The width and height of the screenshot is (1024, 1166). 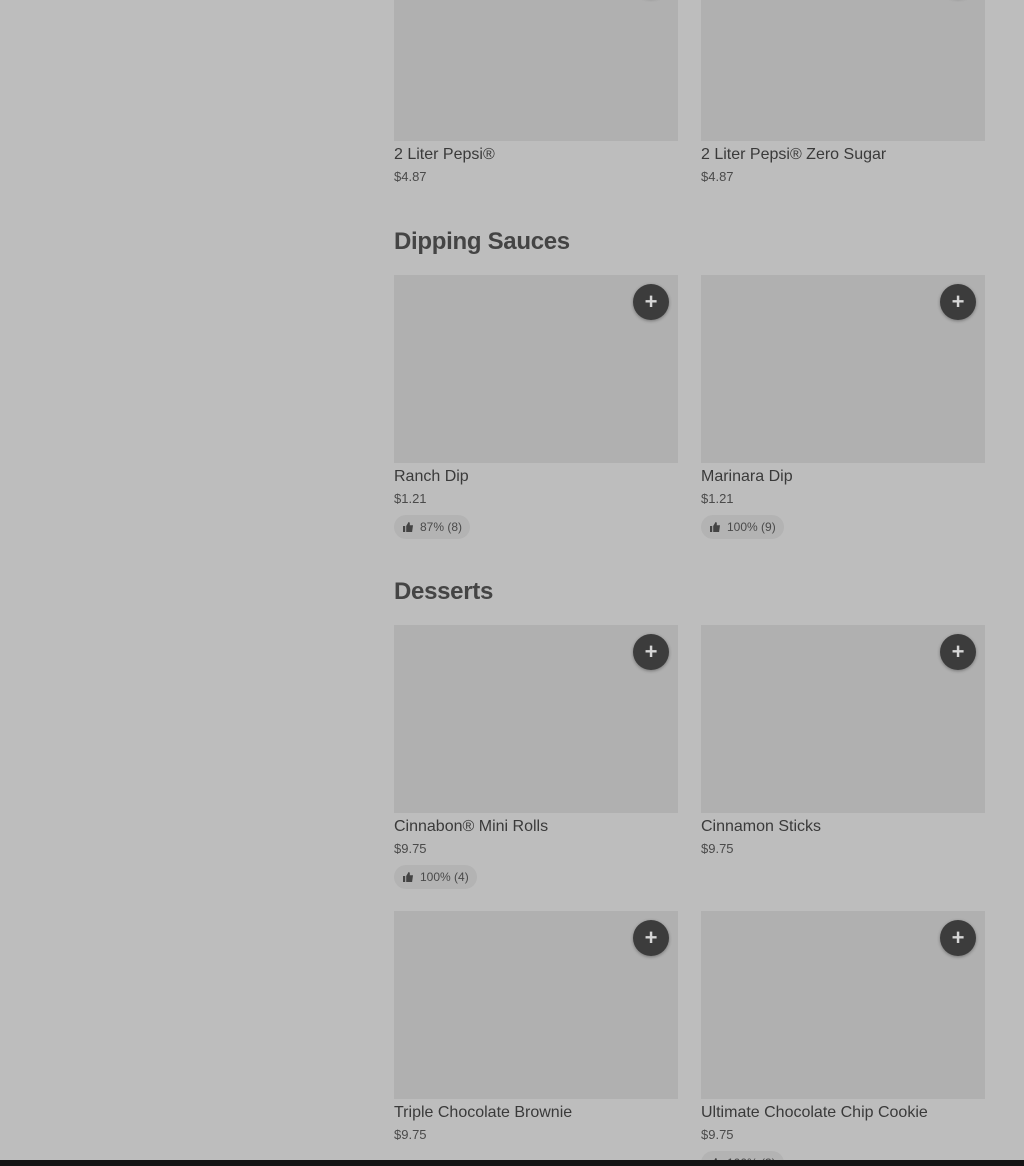 I want to click on menu-item-card: + Ranch Dip $1.21 87% (8), so click(x=536, y=407).